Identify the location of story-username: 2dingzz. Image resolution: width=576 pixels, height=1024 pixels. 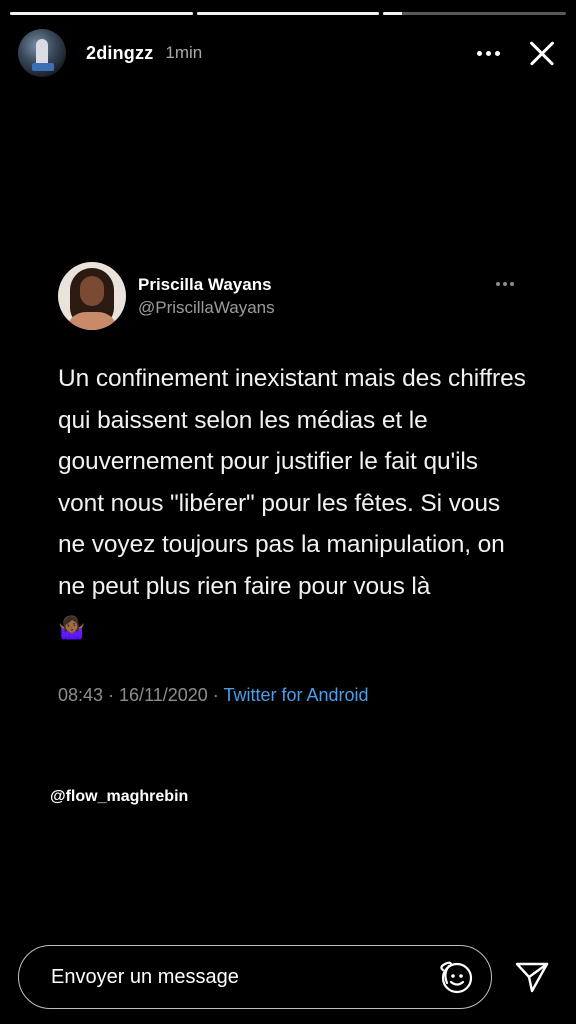
(119, 53).